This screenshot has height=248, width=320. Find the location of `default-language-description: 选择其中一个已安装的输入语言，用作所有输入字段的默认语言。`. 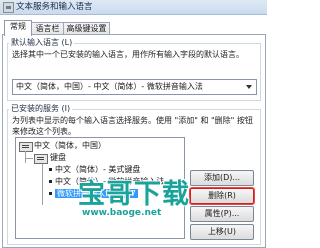

default-language-description: 选择其中一个已安装的输入语言，用作所有输入字段的默认语言。 is located at coordinates (128, 54).